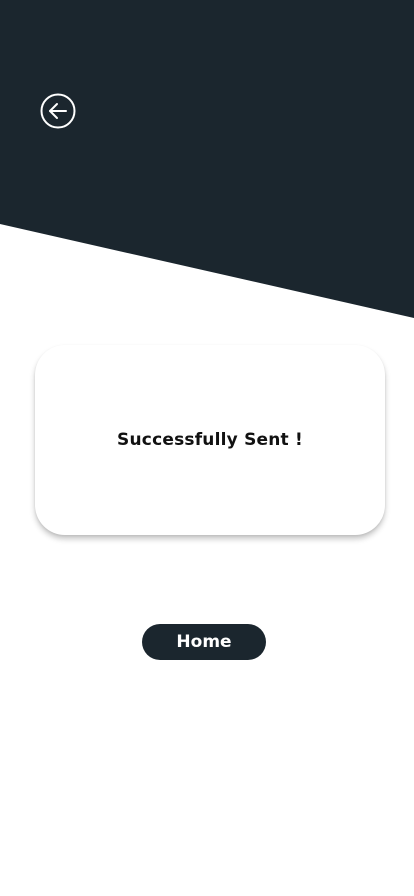 This screenshot has width=414, height=896. I want to click on arrow-left-circle-icon, so click(58, 111).